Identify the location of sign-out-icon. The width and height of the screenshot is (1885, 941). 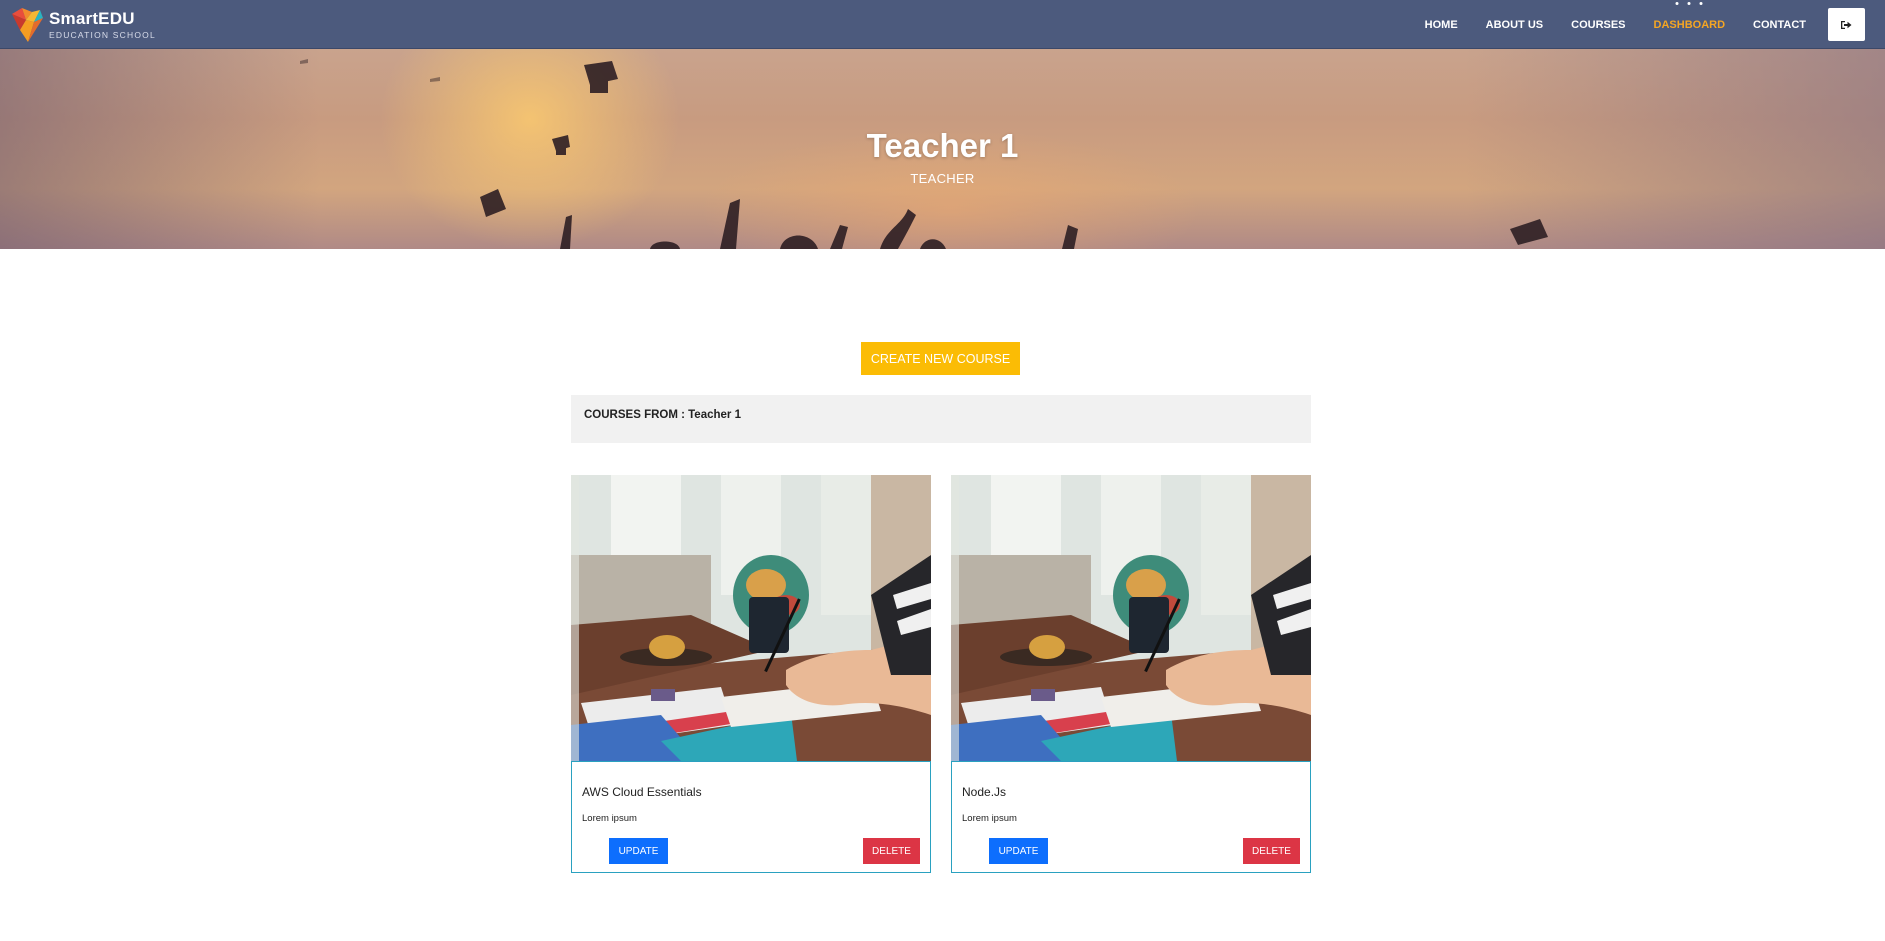
(1846, 24).